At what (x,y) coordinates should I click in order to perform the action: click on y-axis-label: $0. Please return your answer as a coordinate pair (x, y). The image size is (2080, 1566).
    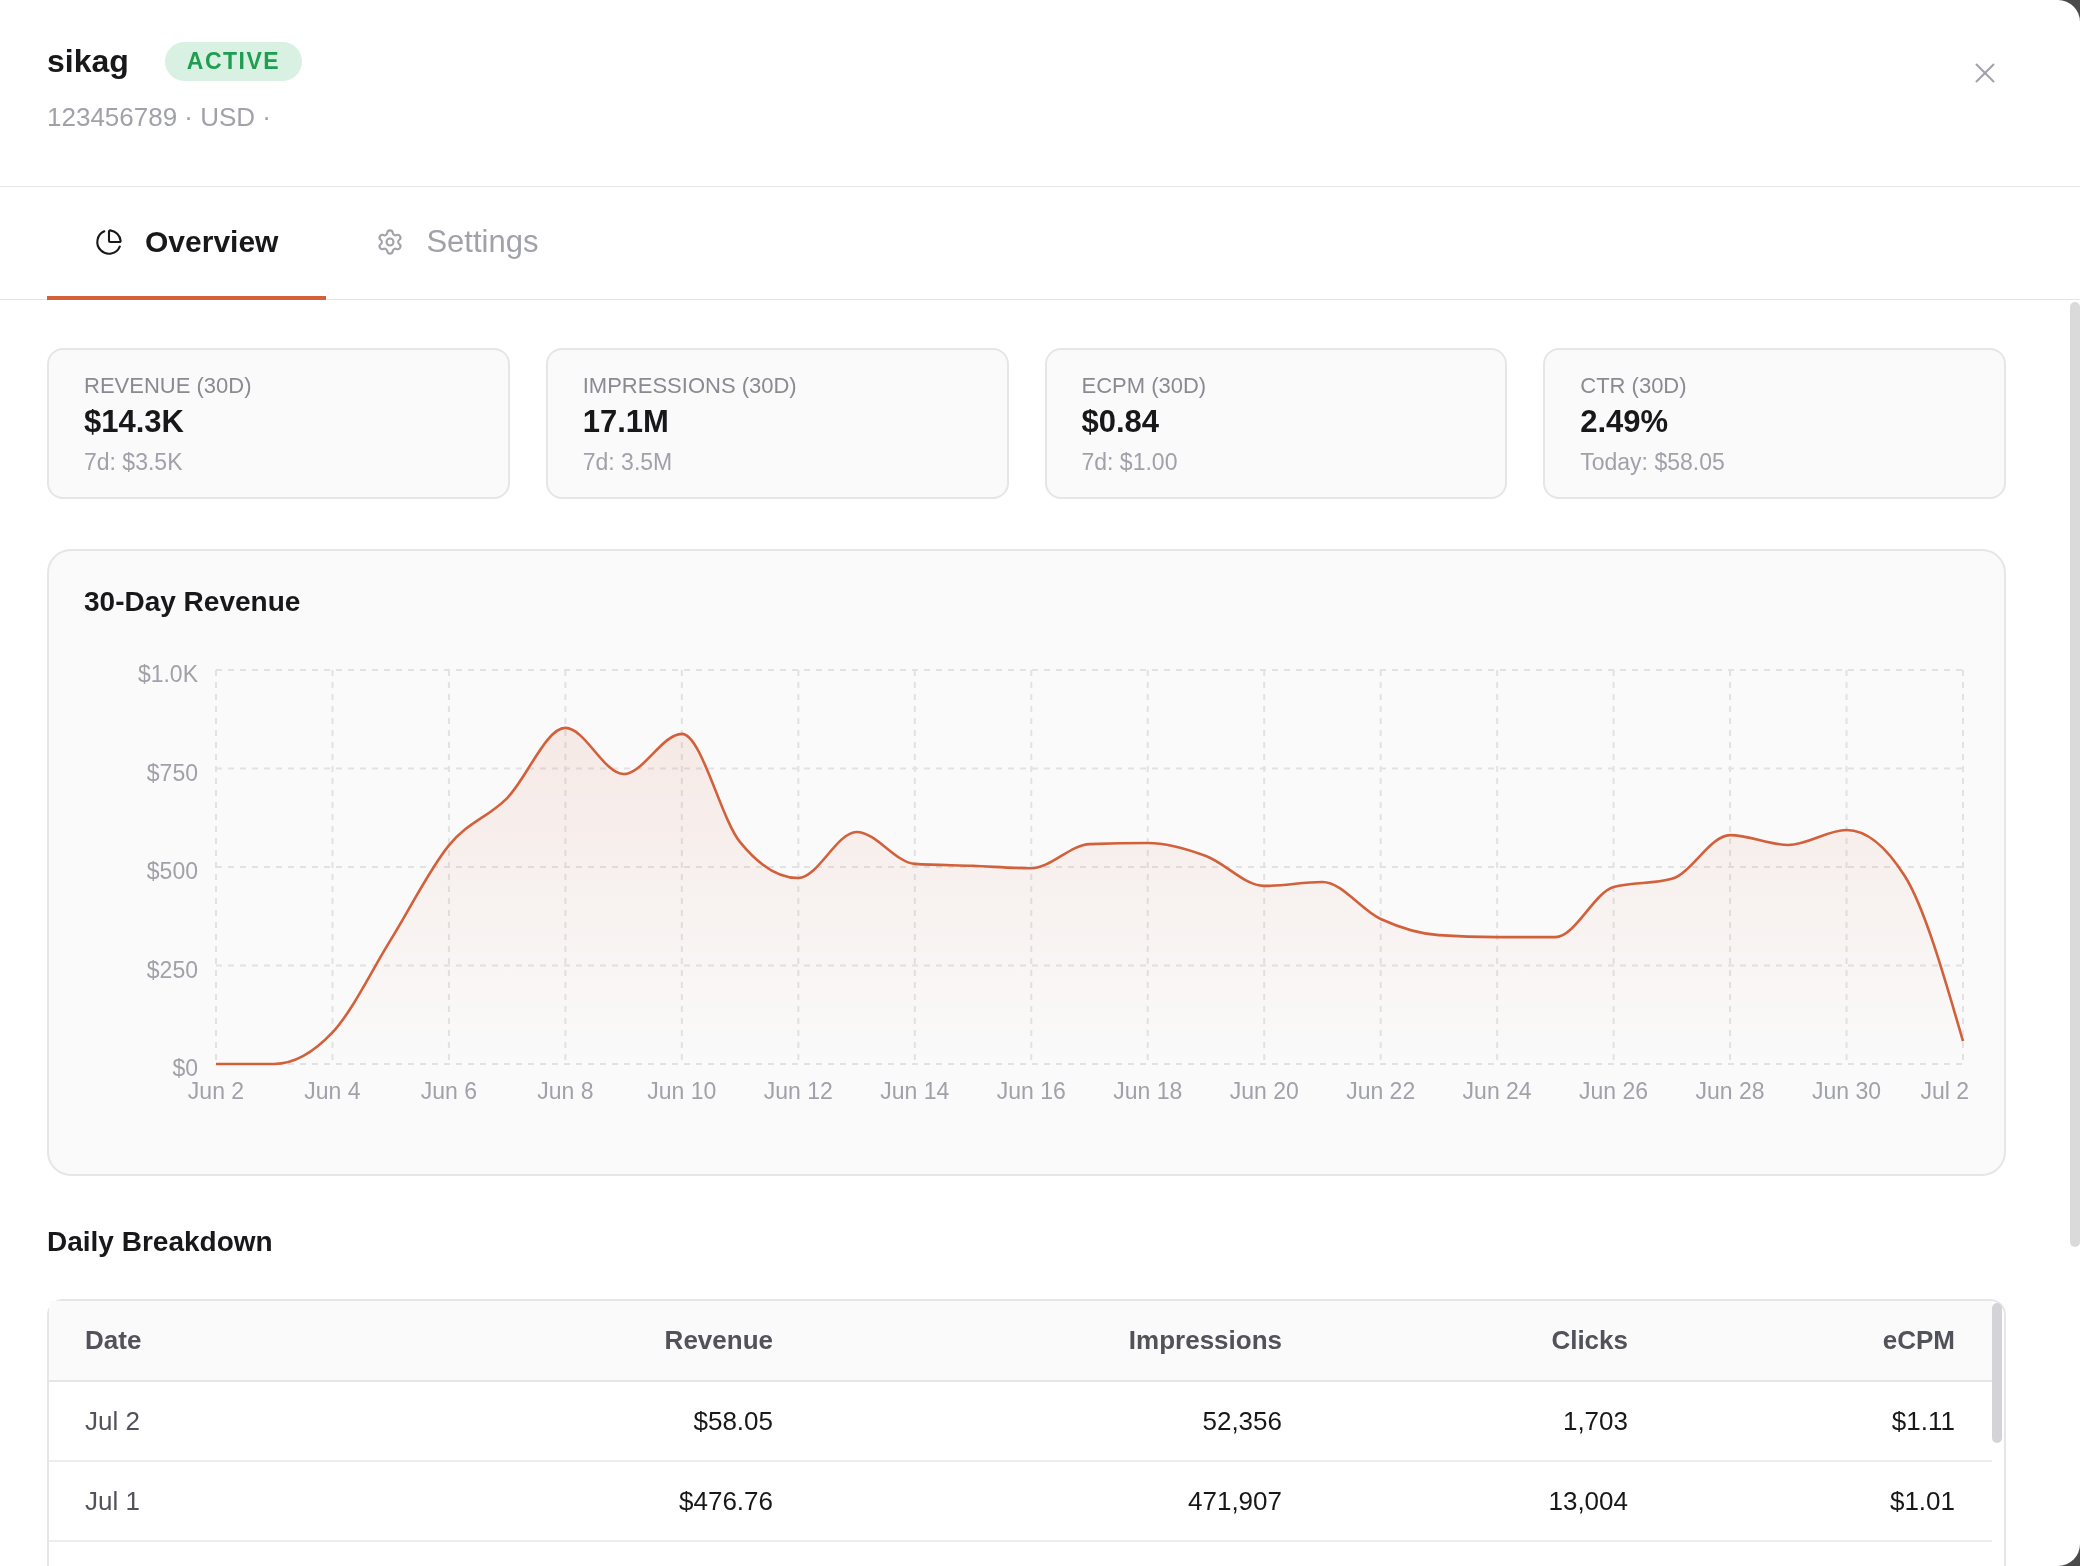
    Looking at the image, I should click on (185, 1068).